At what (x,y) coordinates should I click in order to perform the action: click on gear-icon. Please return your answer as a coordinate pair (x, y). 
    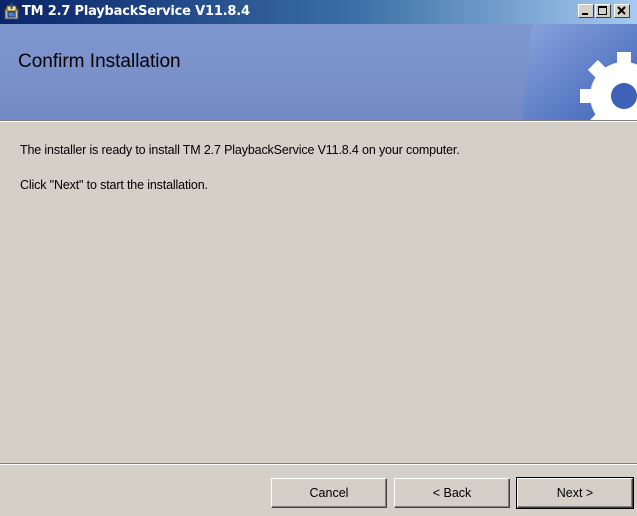
    Looking at the image, I should click on (579, 72).